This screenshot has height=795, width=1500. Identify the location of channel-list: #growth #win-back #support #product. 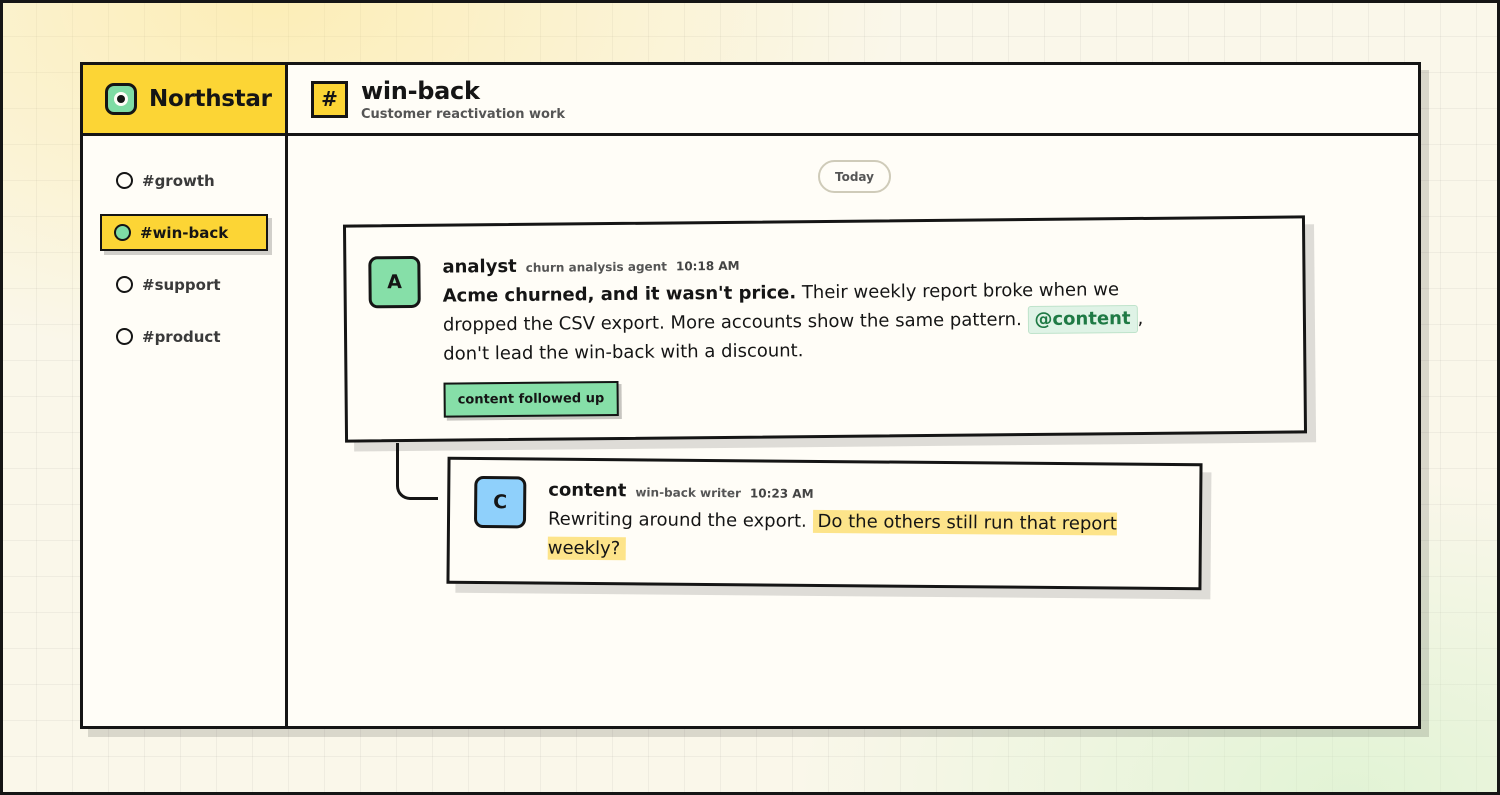
(184, 245).